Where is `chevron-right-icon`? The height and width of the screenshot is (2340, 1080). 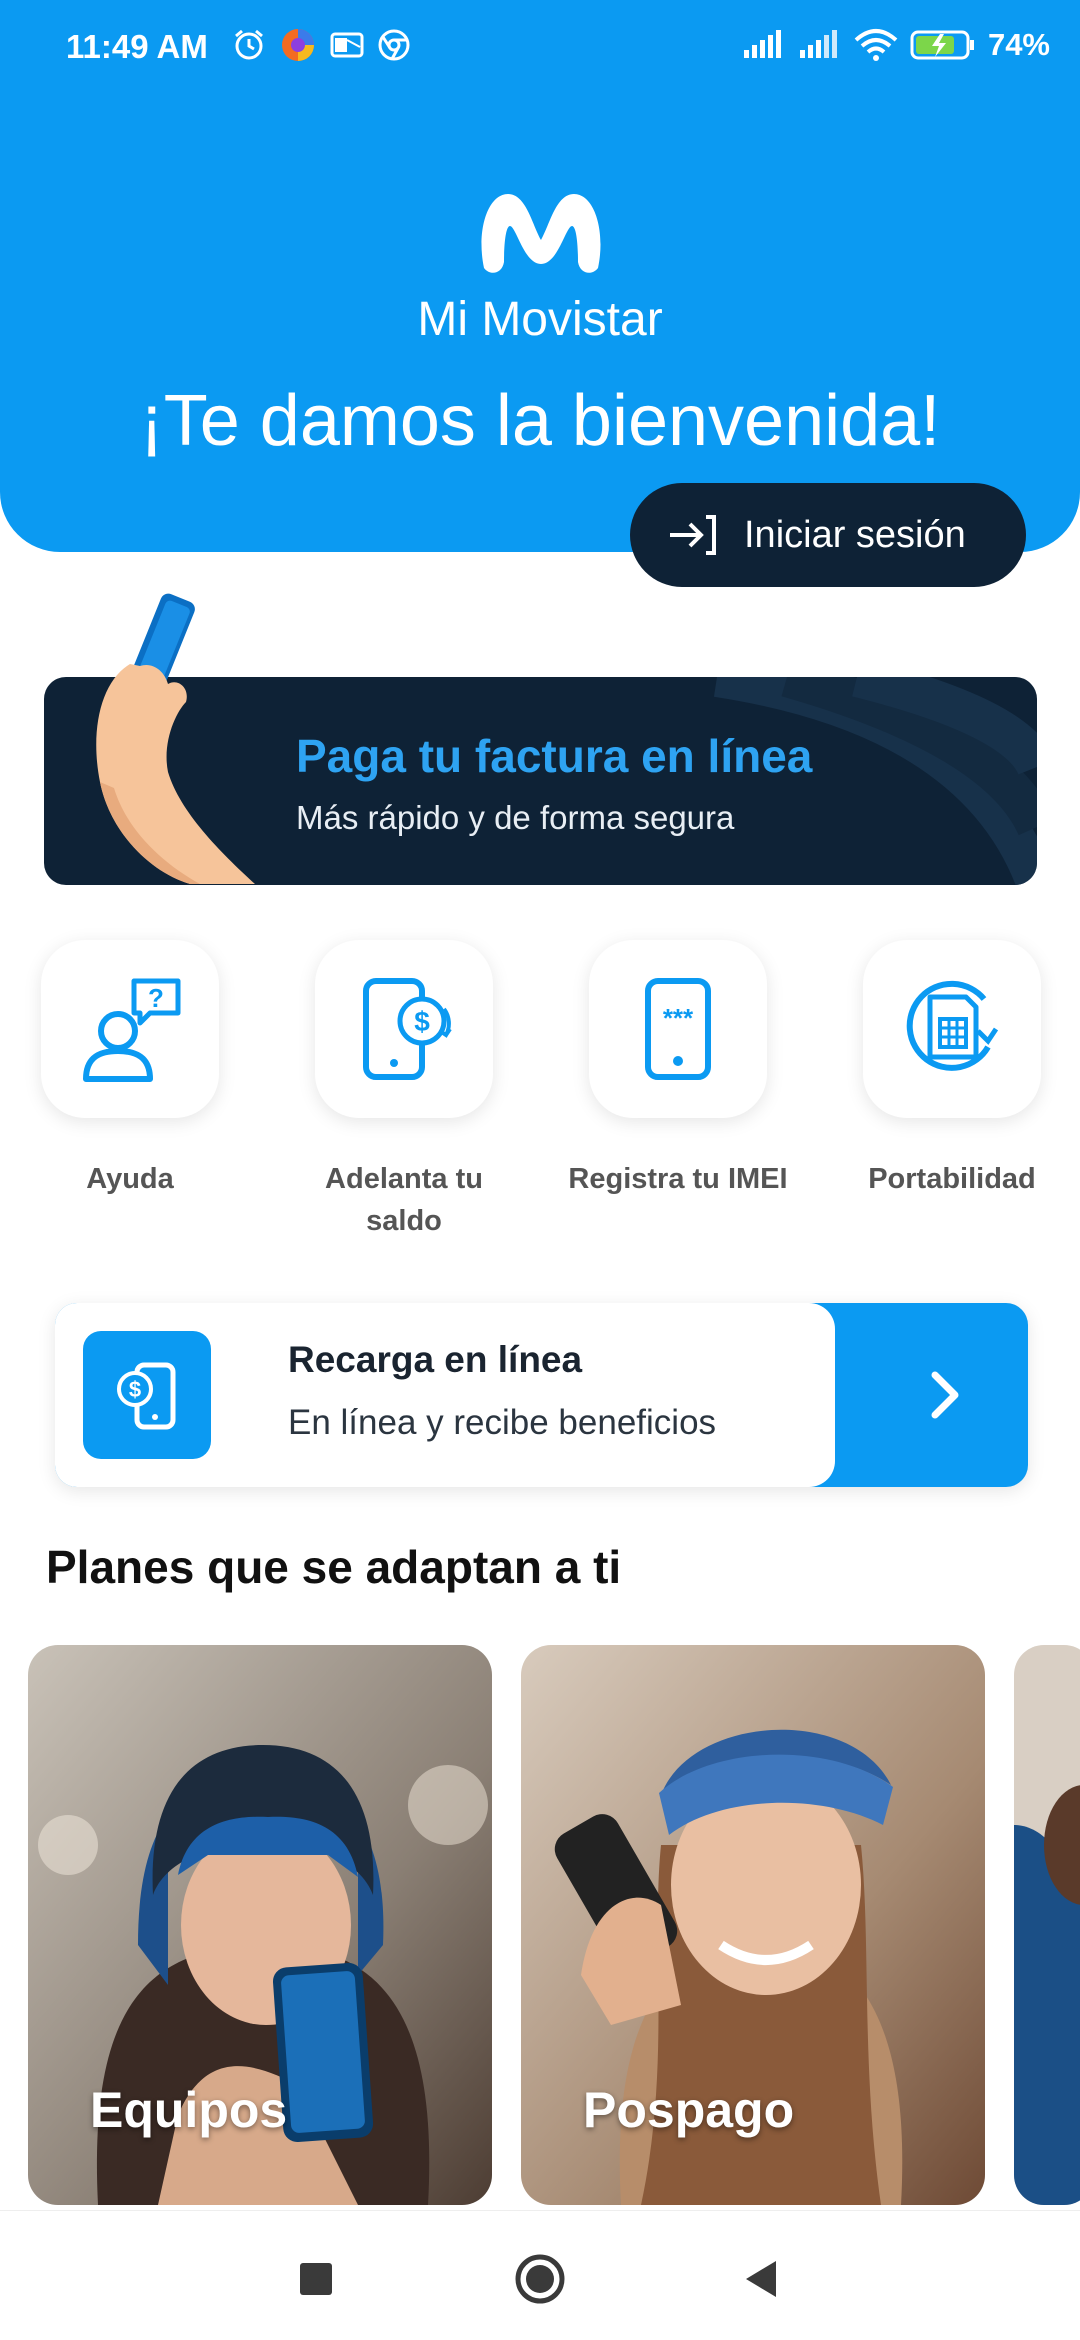 chevron-right-icon is located at coordinates (945, 1395).